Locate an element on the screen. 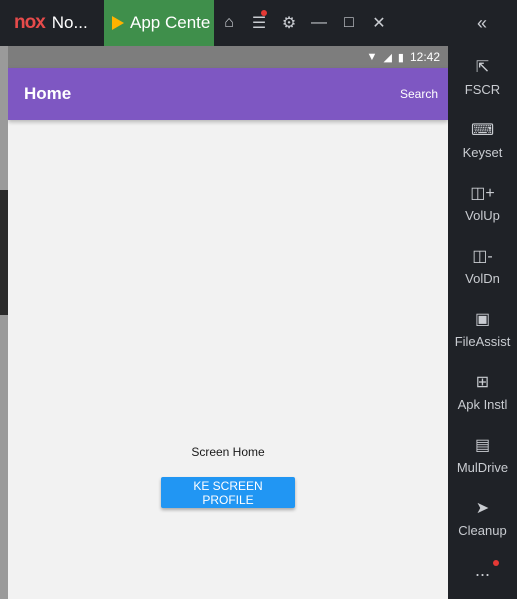  volume-down-icon: ◫- is located at coordinates (482, 256).